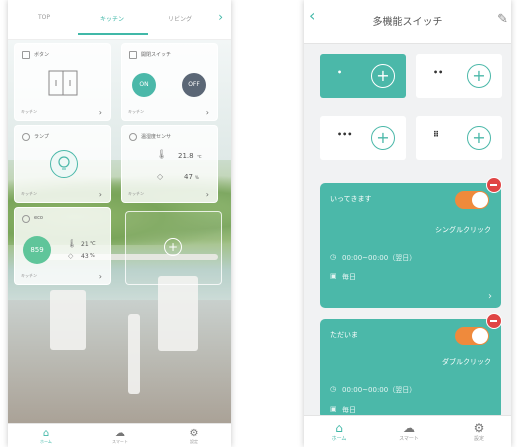 The image size is (517, 447). I want to click on on-button: ON, so click(144, 85).